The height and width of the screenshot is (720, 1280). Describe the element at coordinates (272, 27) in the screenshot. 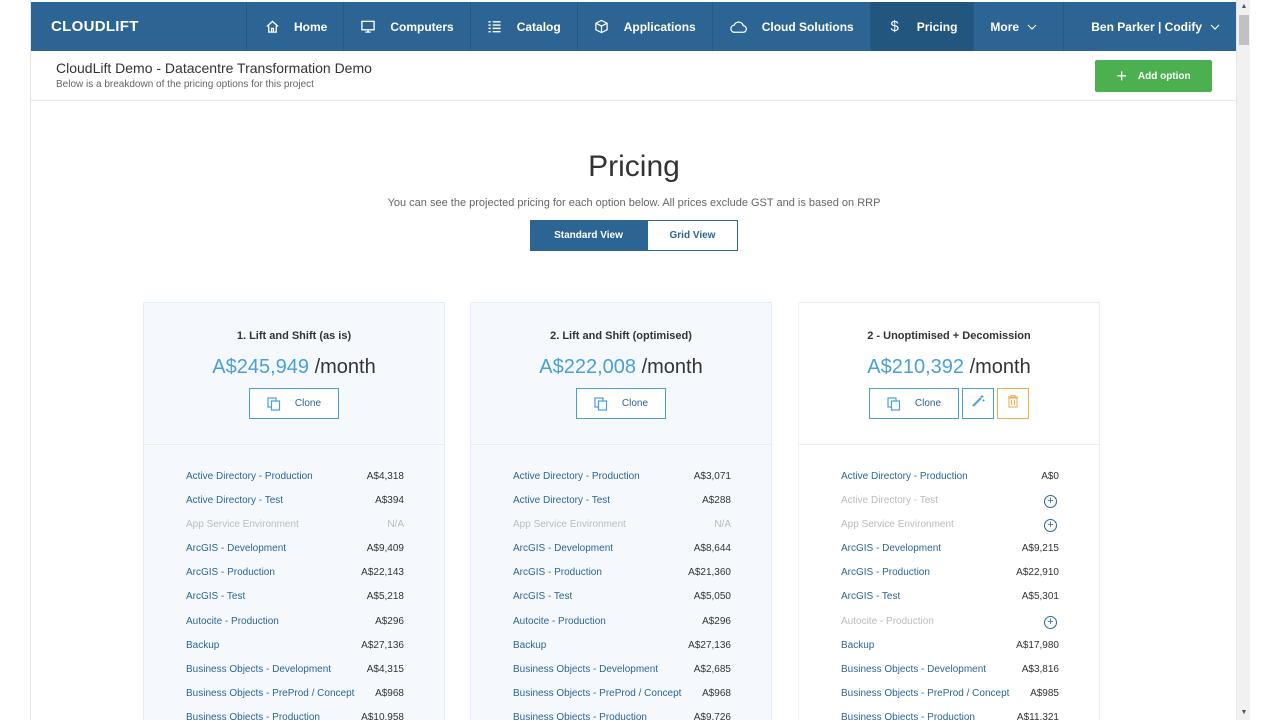

I see `home-icon` at that location.